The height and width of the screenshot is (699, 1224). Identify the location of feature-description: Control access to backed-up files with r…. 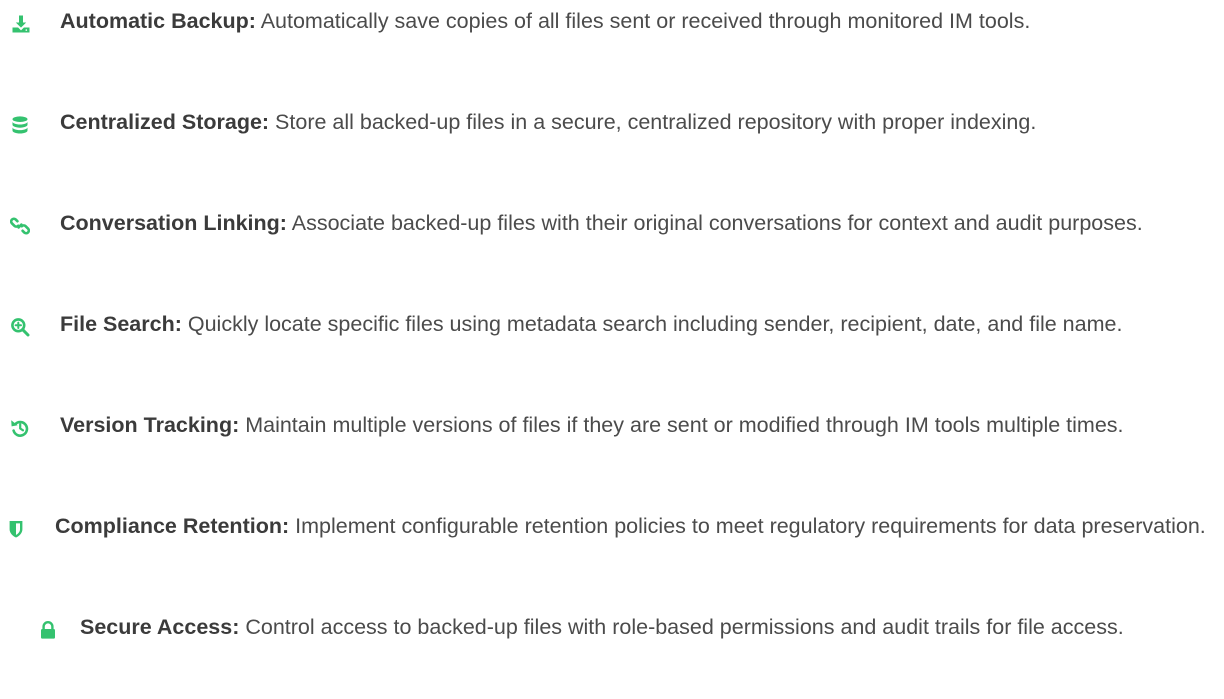
(681, 627).